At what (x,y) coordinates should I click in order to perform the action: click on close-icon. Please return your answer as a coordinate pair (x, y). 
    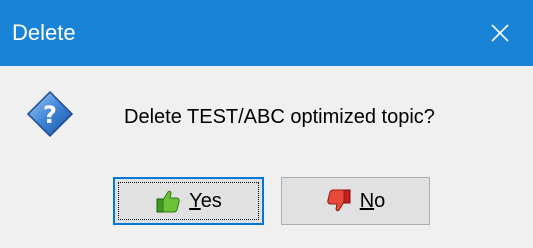
    Looking at the image, I should click on (500, 33).